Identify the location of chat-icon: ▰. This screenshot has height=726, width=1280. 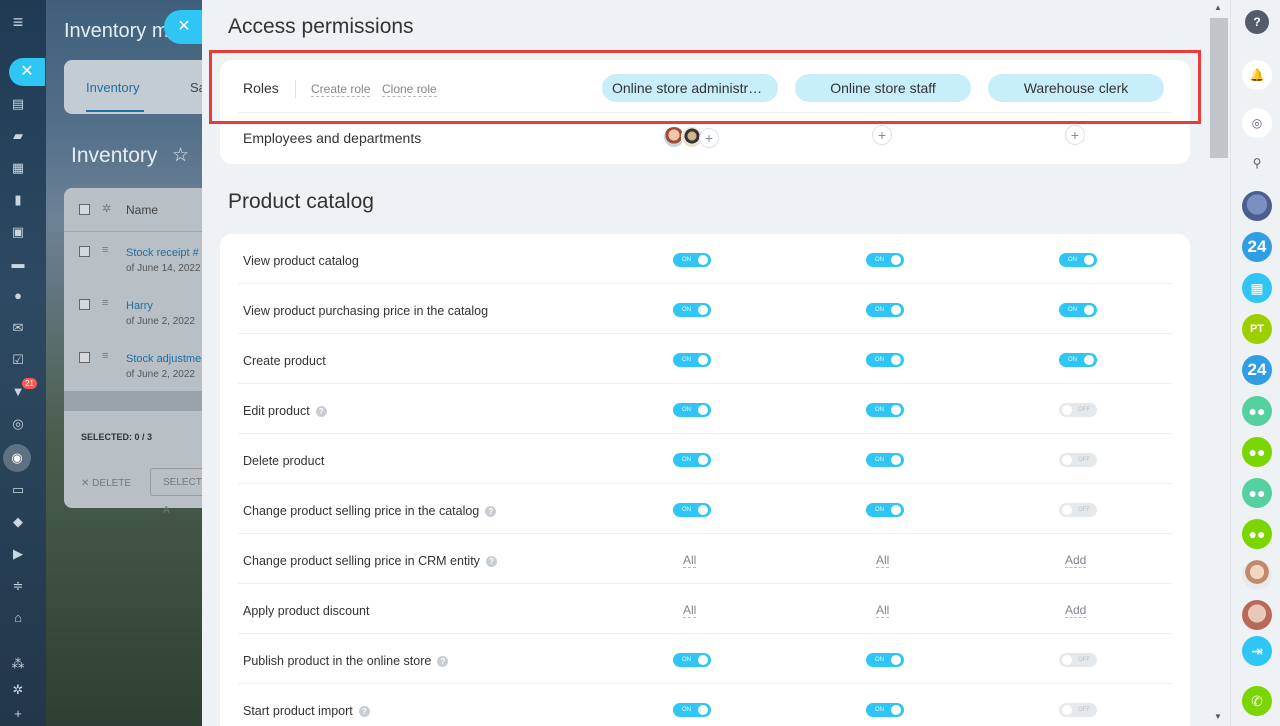
(18, 136).